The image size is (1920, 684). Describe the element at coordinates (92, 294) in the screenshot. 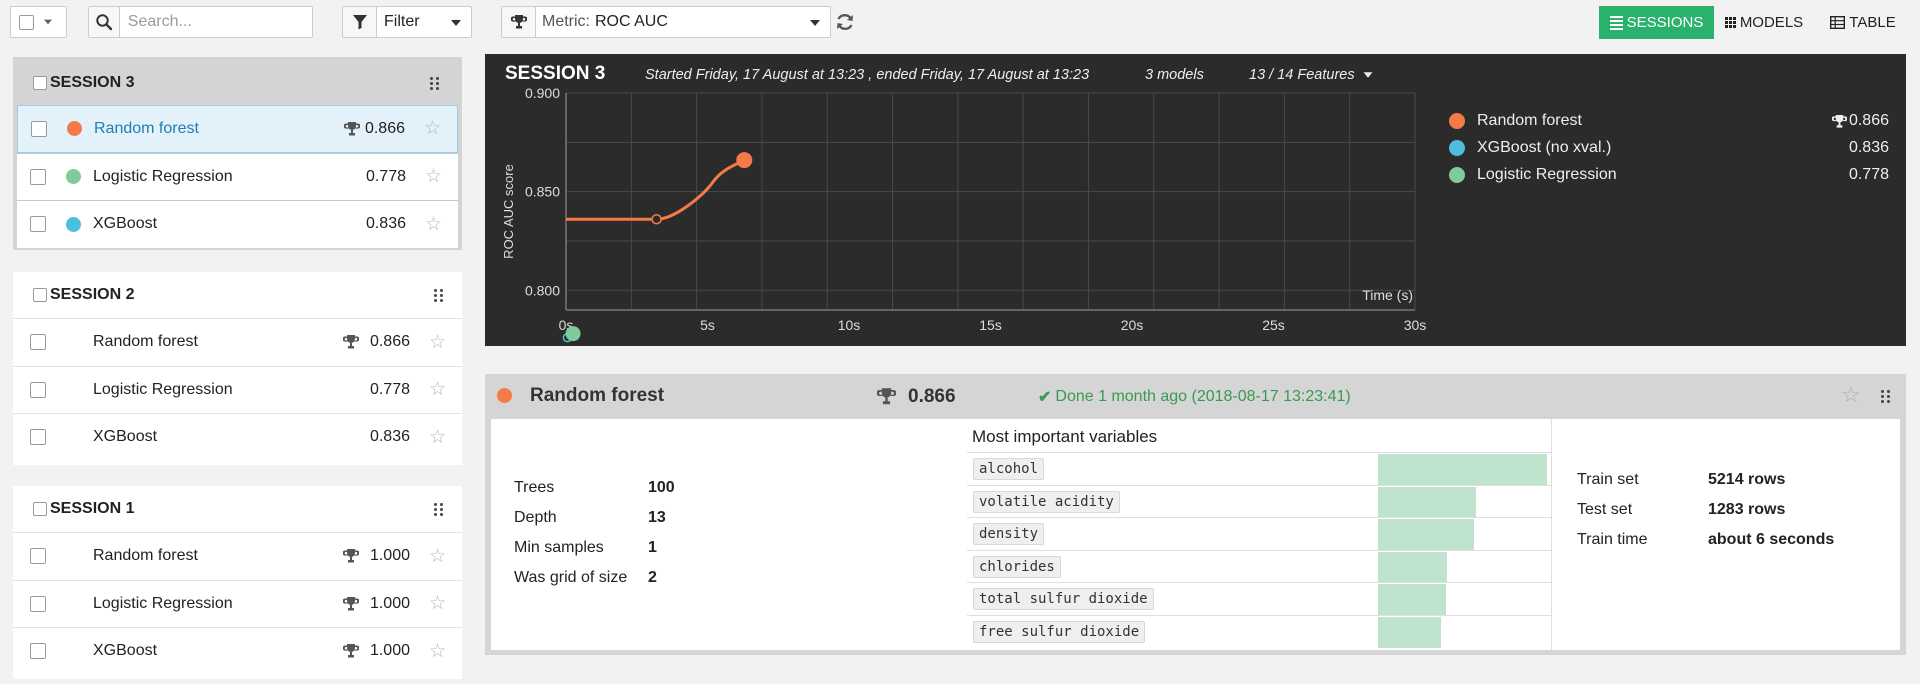

I see `session-title: SESSION 2` at that location.